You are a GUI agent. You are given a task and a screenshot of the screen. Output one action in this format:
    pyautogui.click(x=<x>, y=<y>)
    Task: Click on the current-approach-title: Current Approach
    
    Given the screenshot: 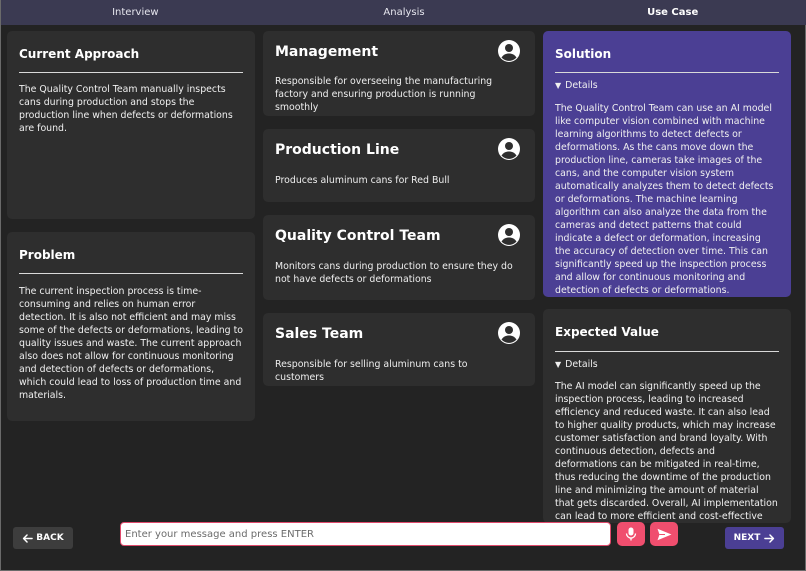 What is the action you would take?
    pyautogui.click(x=79, y=54)
    